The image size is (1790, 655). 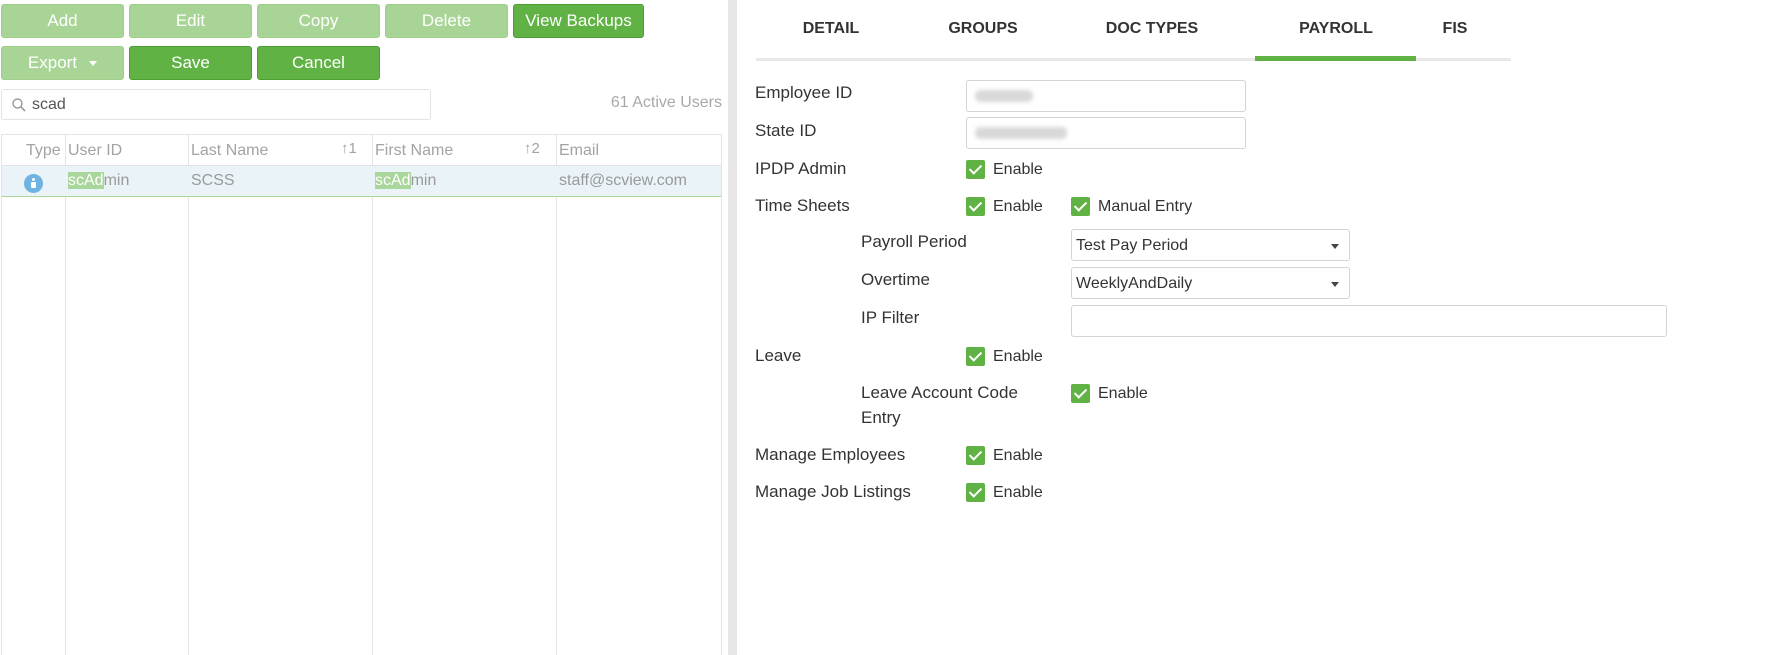 What do you see at coordinates (95, 151) in the screenshot?
I see `column-header-user-id: User ID` at bounding box center [95, 151].